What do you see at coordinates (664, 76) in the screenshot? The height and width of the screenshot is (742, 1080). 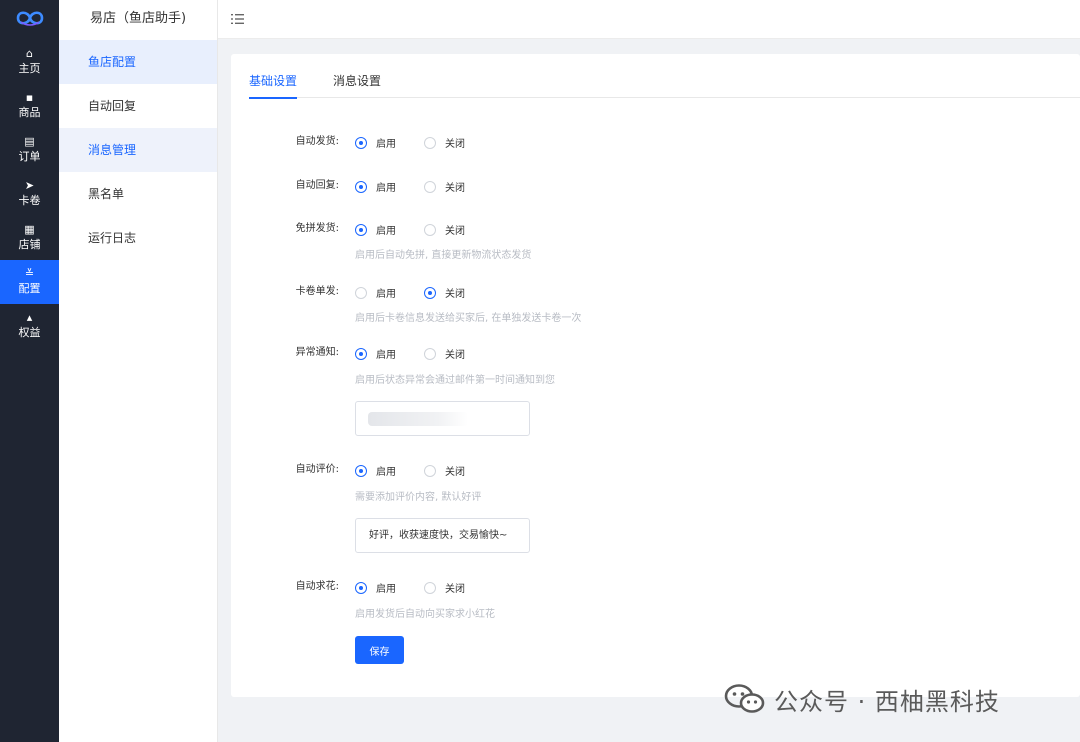 I see `settings-tabs: 基础设置 消息设置` at bounding box center [664, 76].